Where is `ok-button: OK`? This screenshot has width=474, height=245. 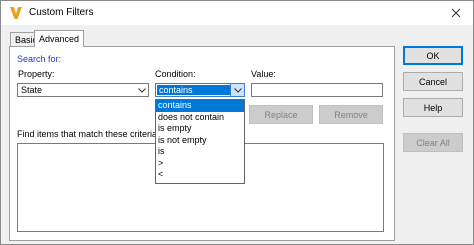 ok-button: OK is located at coordinates (433, 55).